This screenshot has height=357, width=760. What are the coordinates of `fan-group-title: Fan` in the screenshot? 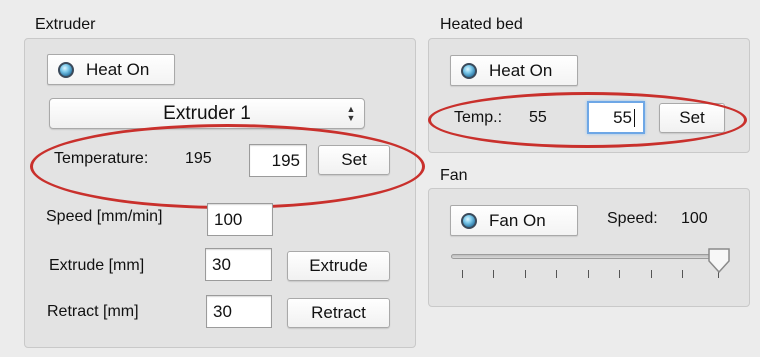 It's located at (454, 175).